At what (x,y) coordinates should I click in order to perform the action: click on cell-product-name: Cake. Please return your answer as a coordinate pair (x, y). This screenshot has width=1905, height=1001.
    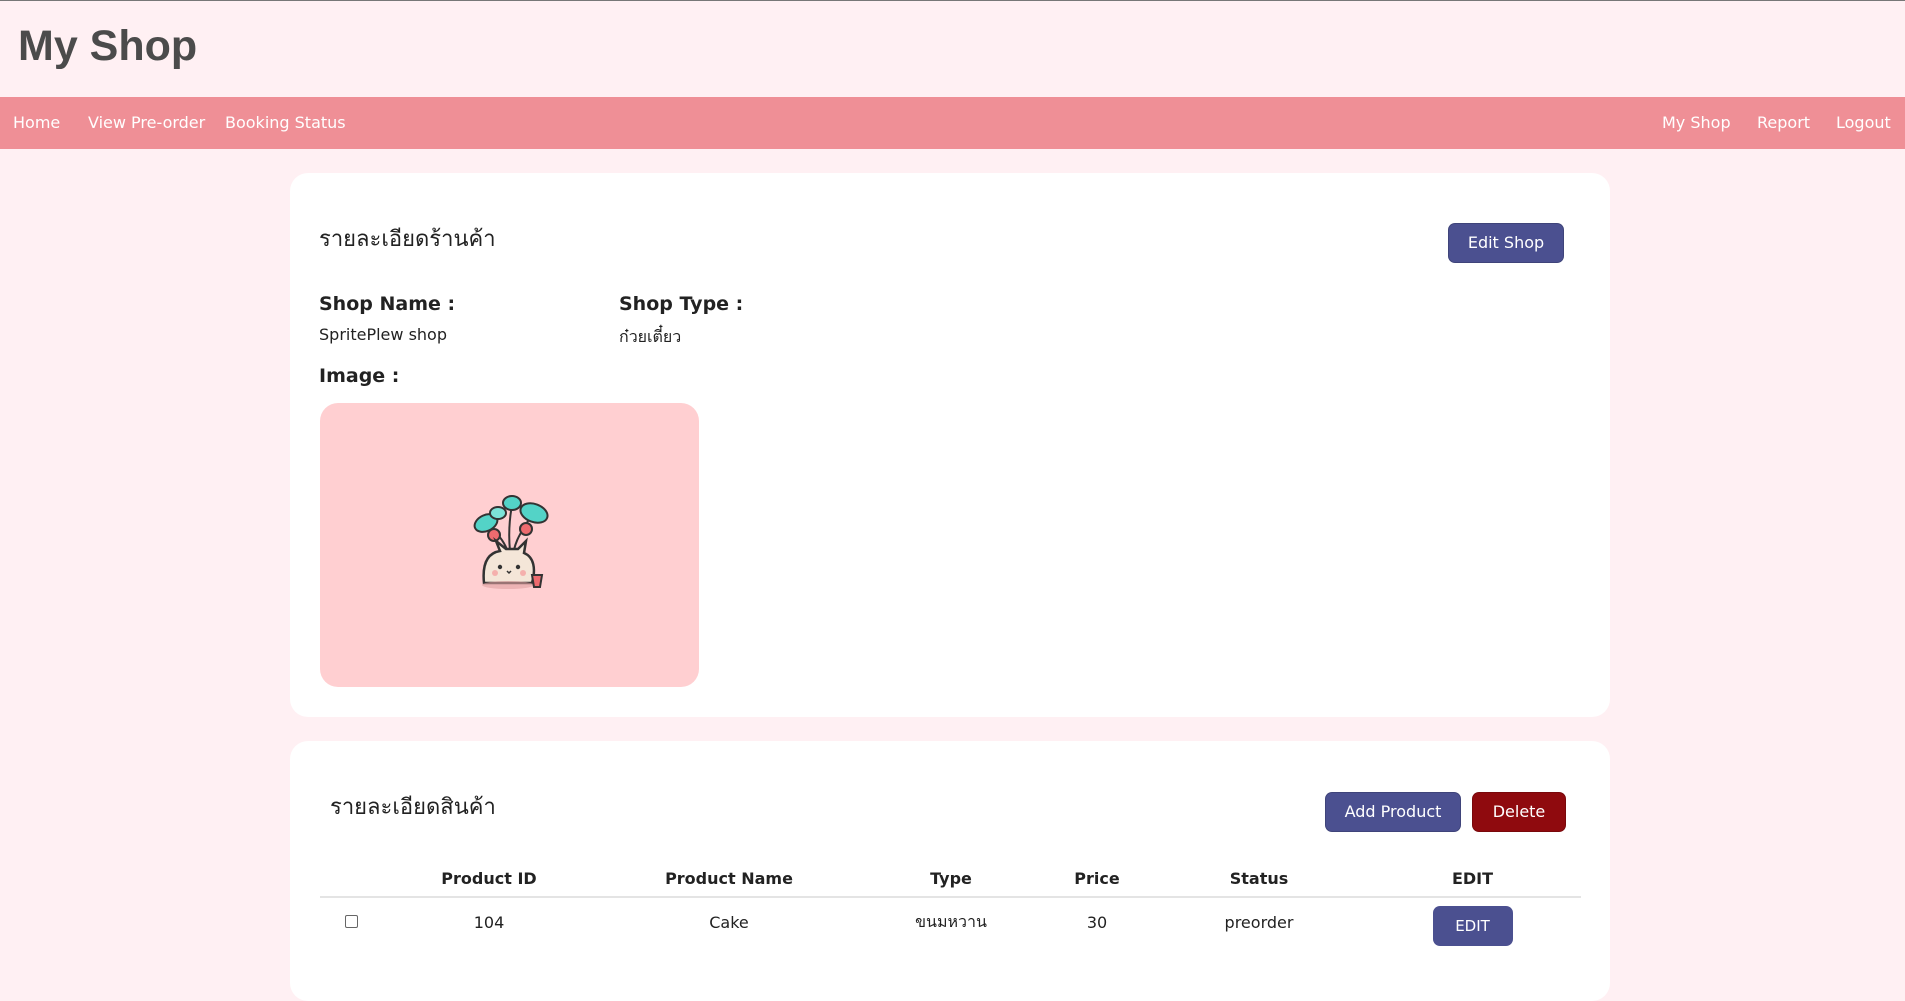
    Looking at the image, I should click on (729, 922).